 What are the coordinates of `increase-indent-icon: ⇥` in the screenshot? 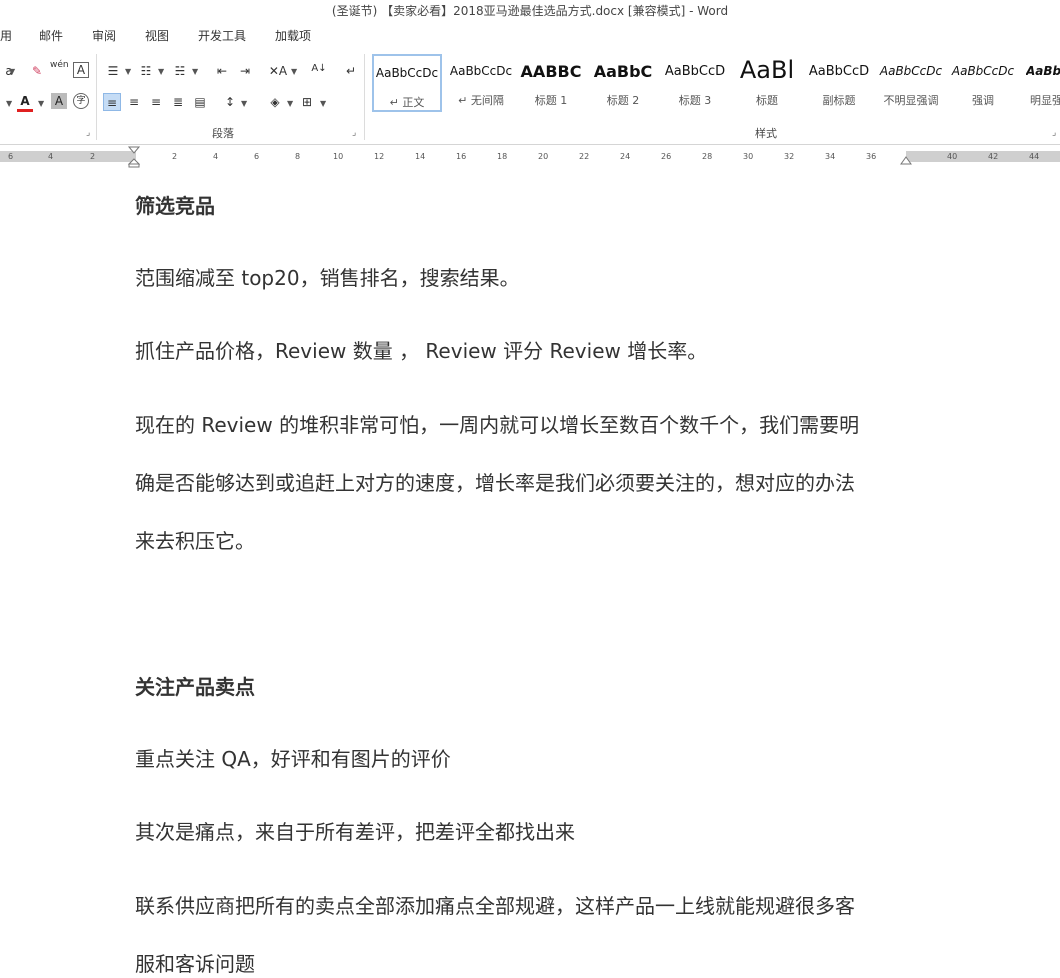 It's located at (245, 71).